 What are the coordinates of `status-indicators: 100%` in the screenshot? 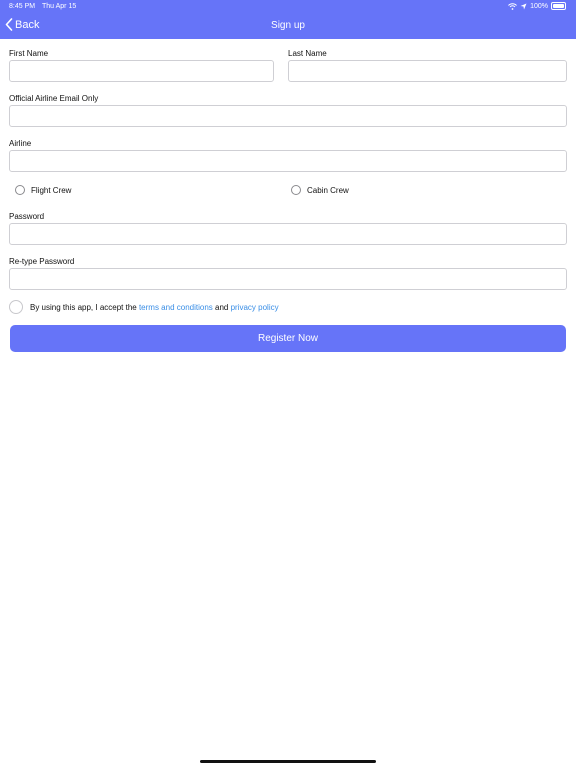 It's located at (537, 6).